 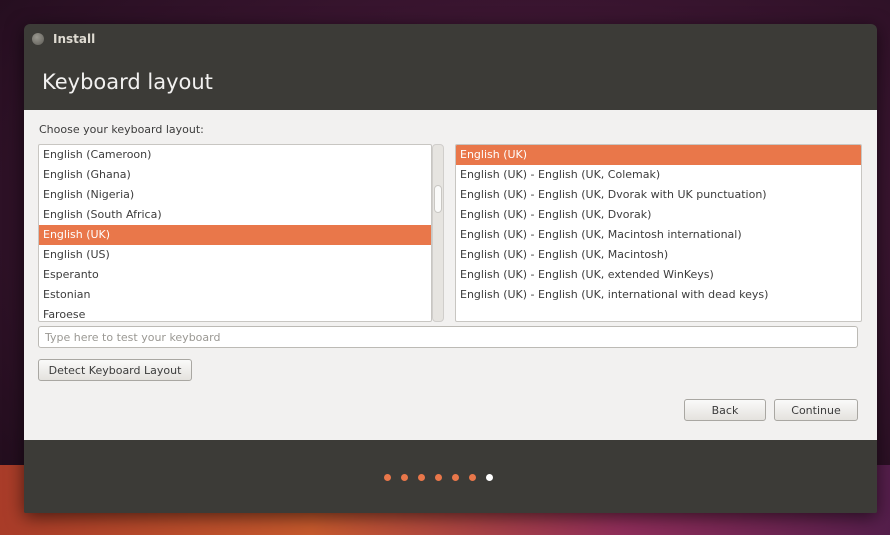 I want to click on language-list-item: English (US), so click(x=235, y=255).